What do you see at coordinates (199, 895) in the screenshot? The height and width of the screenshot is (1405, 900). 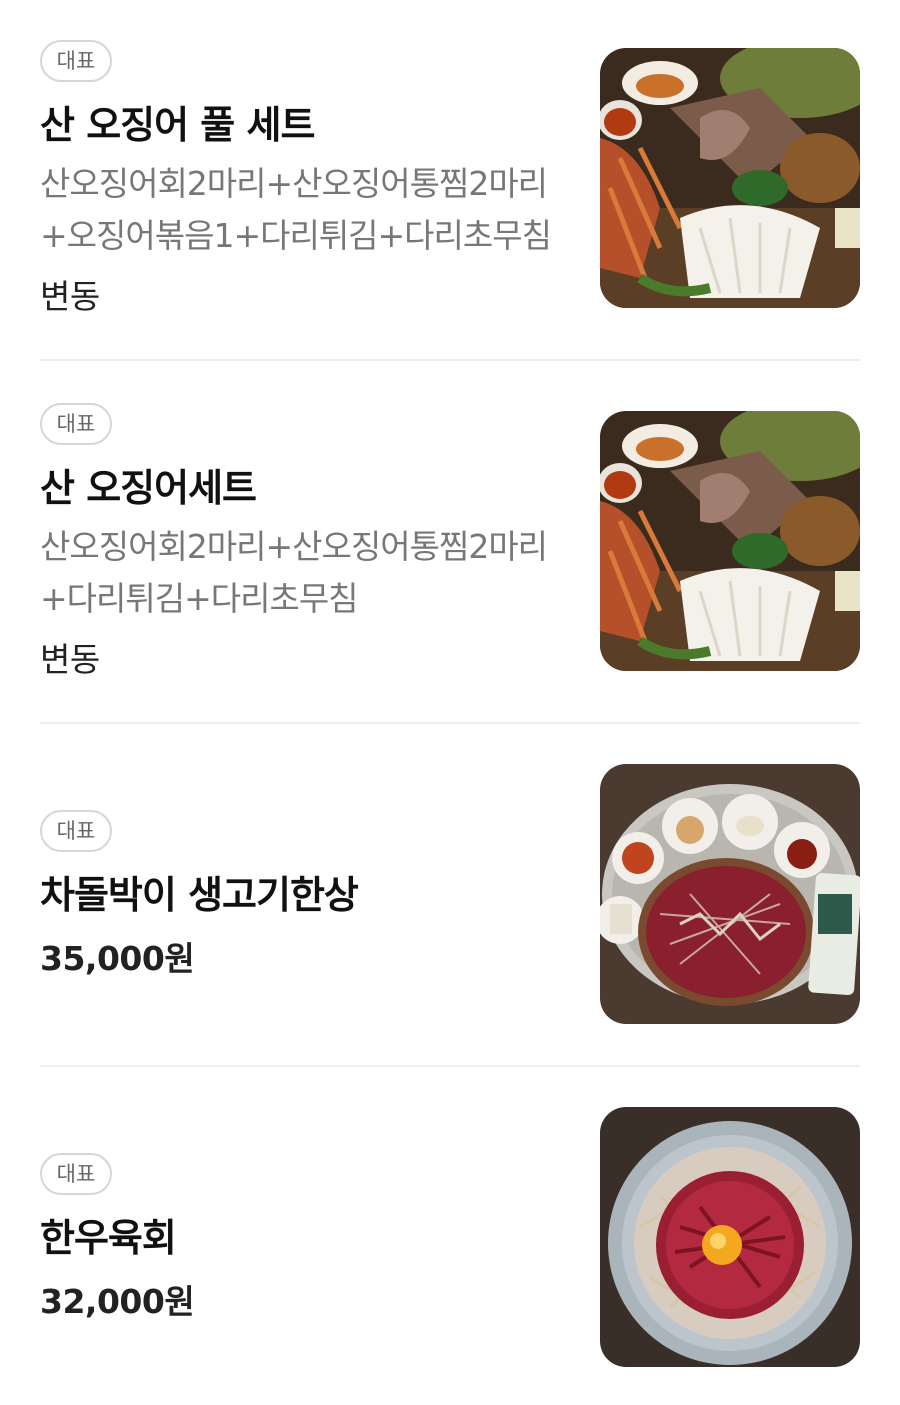 I see `menu-item-name: 차돌박이 생고기한상` at bounding box center [199, 895].